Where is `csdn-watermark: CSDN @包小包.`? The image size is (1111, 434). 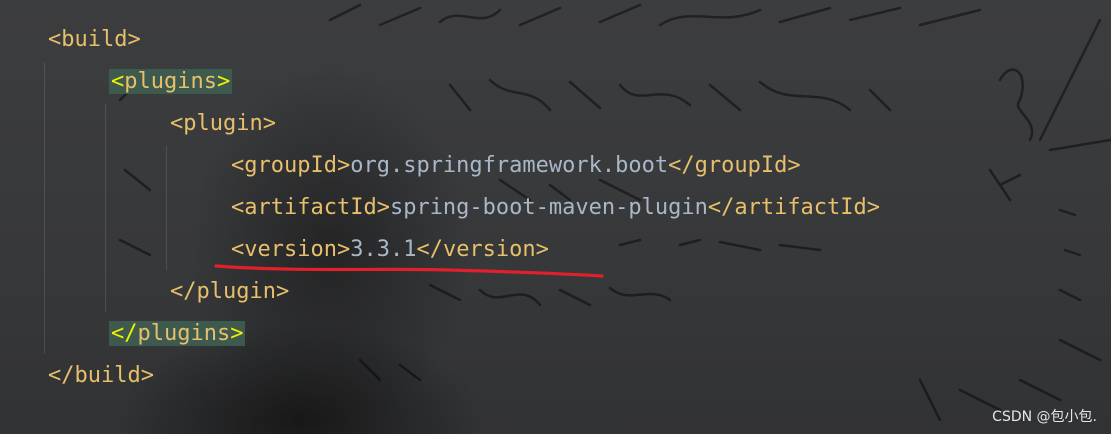 csdn-watermark: CSDN @包小包. is located at coordinates (1044, 417).